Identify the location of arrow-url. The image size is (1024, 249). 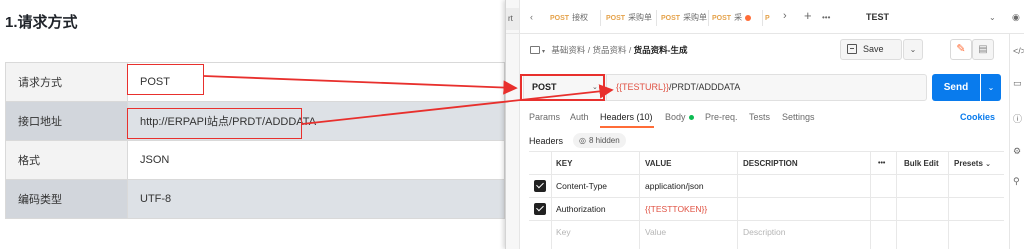
(457, 104).